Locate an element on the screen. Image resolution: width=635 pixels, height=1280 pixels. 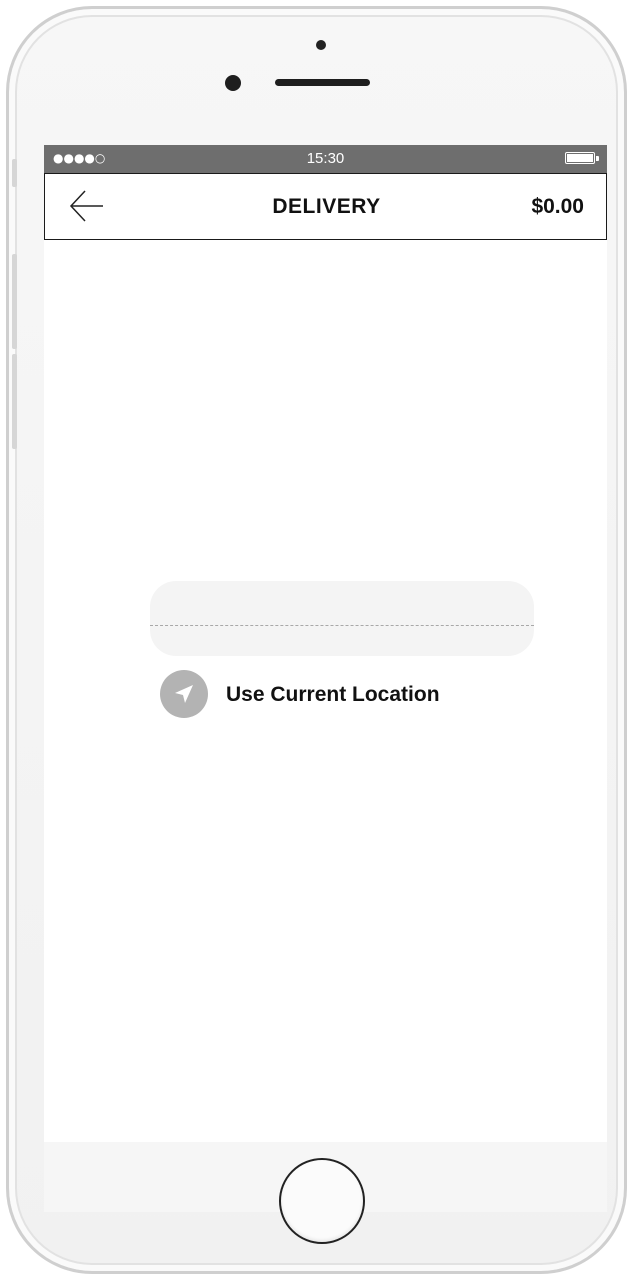
home-button is located at coordinates (322, 1201).